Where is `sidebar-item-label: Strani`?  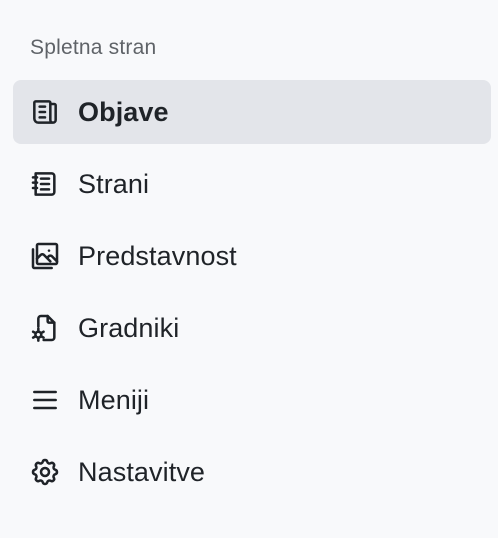 sidebar-item-label: Strani is located at coordinates (114, 183).